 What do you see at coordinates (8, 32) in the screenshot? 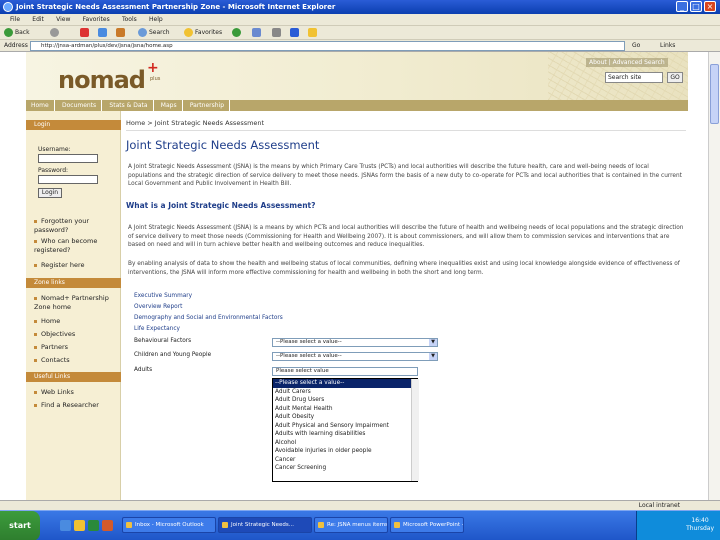
I see `back-arrow-icon` at bounding box center [8, 32].